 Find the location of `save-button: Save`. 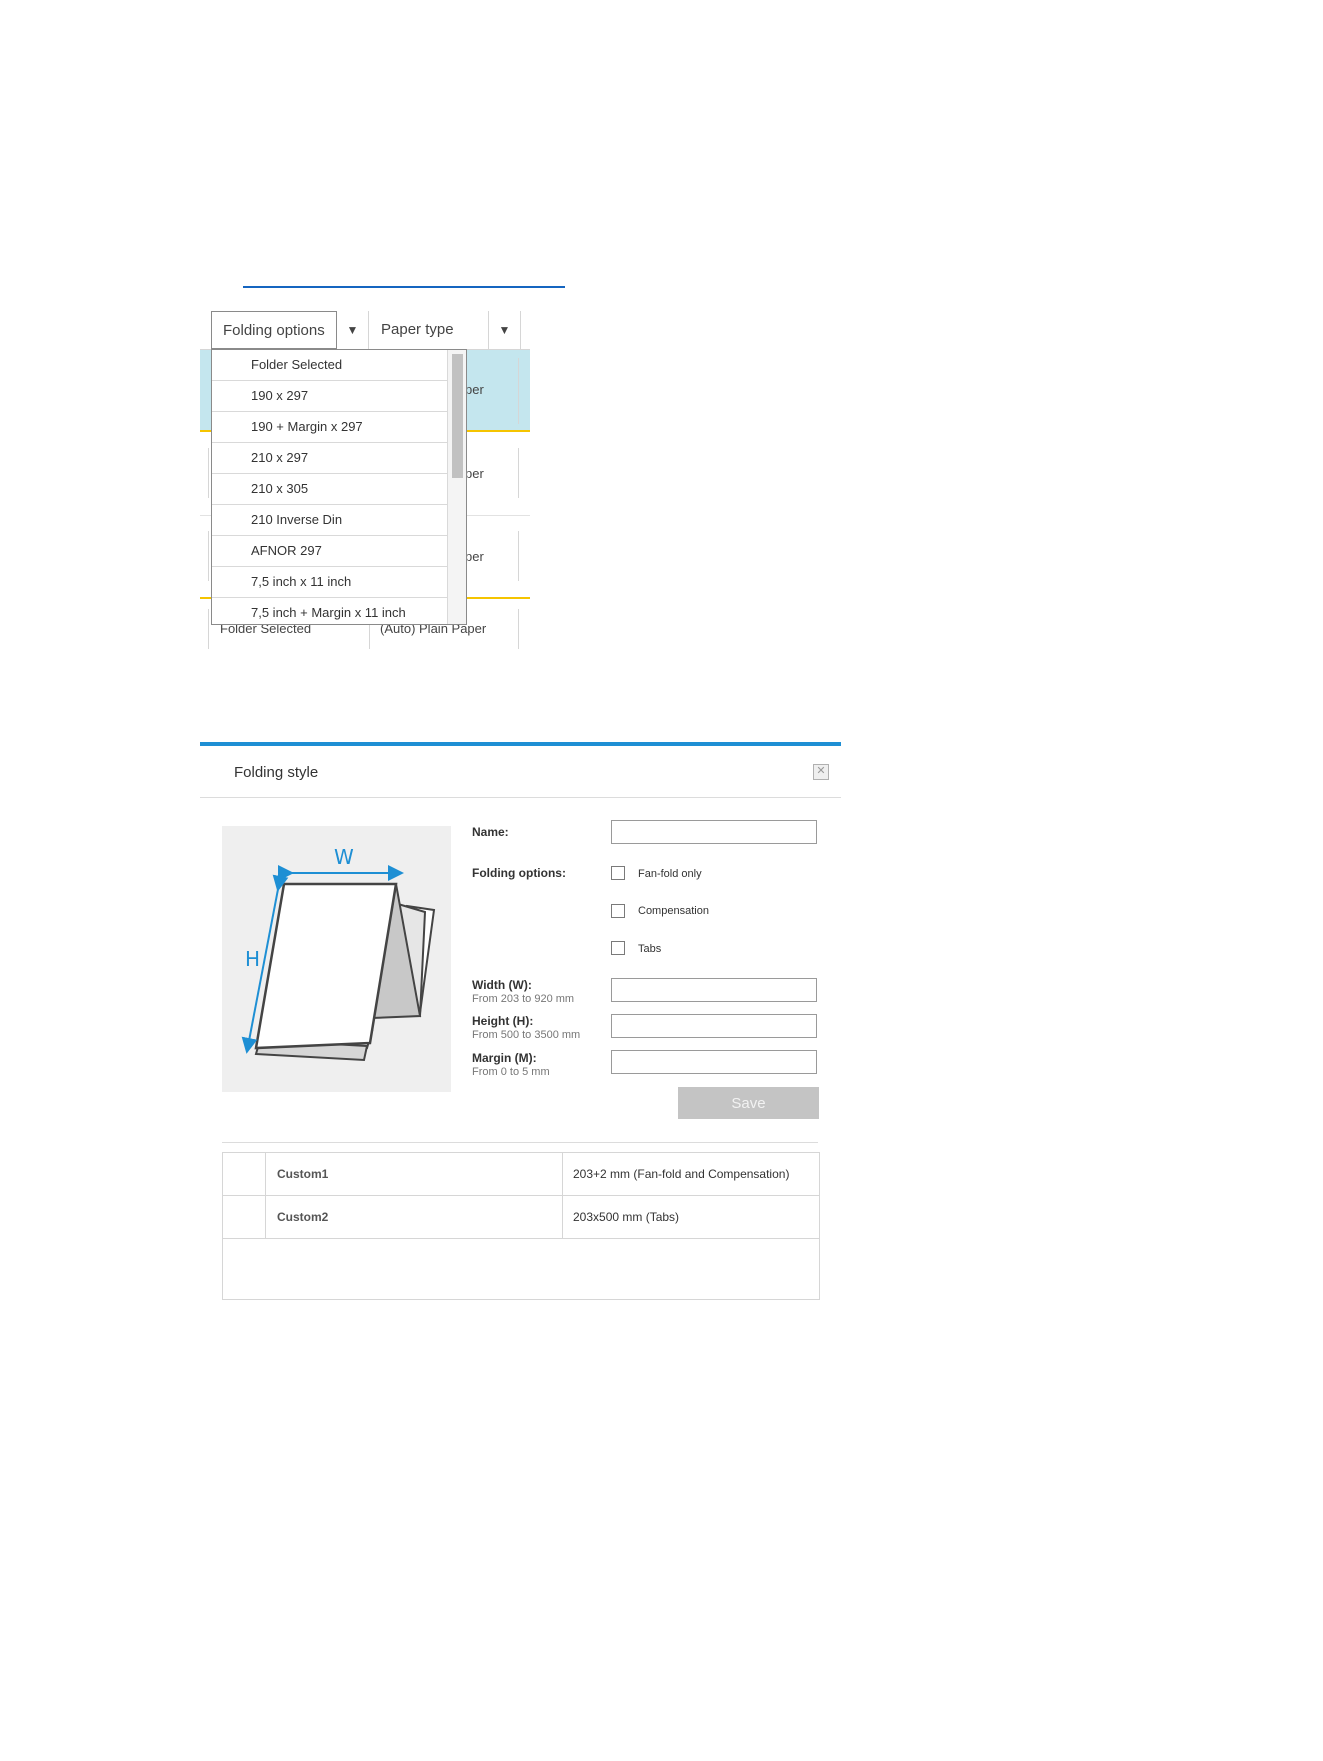

save-button: Save is located at coordinates (748, 1103).